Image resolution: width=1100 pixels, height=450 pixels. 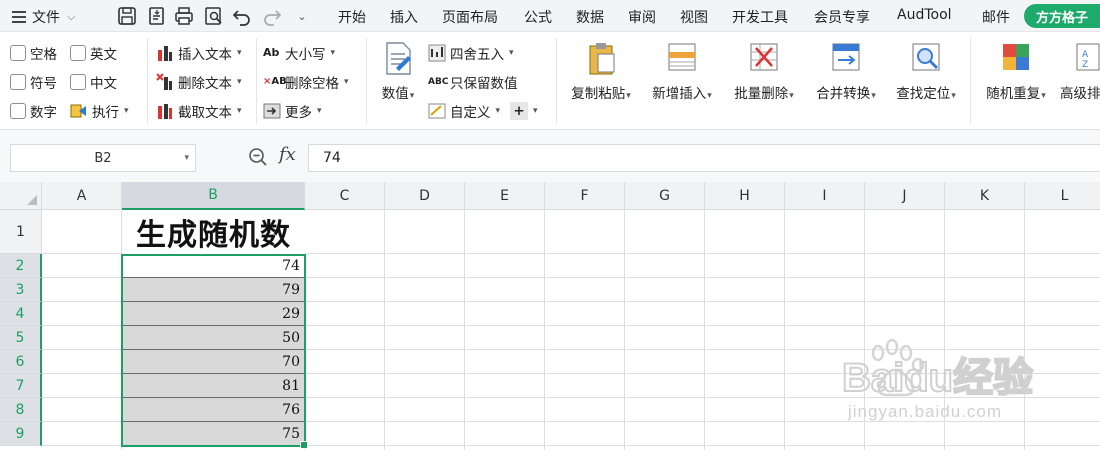 I want to click on find-locate-button: 查找定位▾, so click(x=926, y=67).